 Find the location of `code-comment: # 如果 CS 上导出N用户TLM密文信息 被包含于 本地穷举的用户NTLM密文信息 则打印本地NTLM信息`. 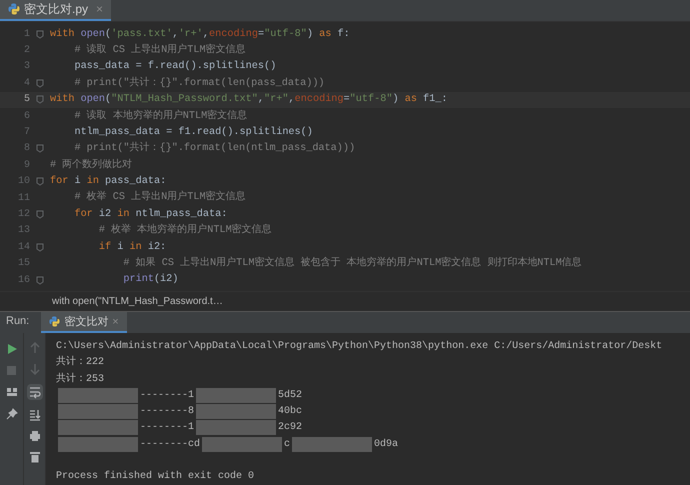

code-comment: # 如果 CS 上导出N用户TLM密文信息 被包含于 本地穷举的用户NTLM密文信息 则打印本地NTLM信息 is located at coordinates (352, 264).